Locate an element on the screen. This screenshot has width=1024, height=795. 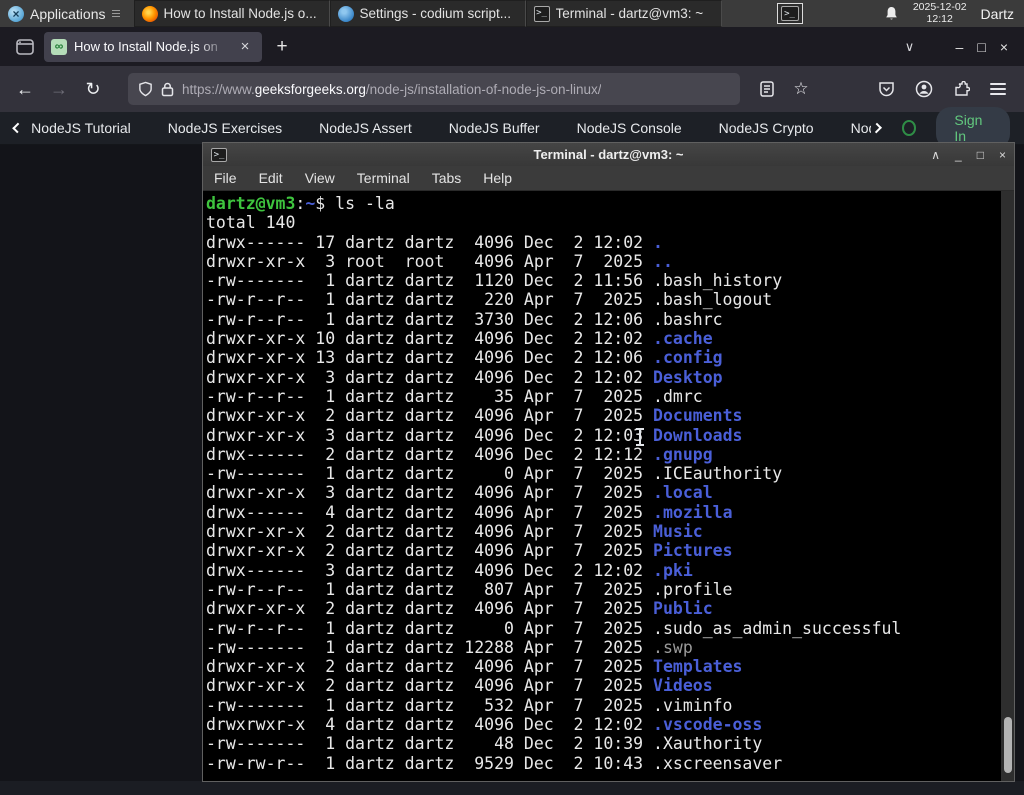
tab-close-icon: × is located at coordinates (245, 47).